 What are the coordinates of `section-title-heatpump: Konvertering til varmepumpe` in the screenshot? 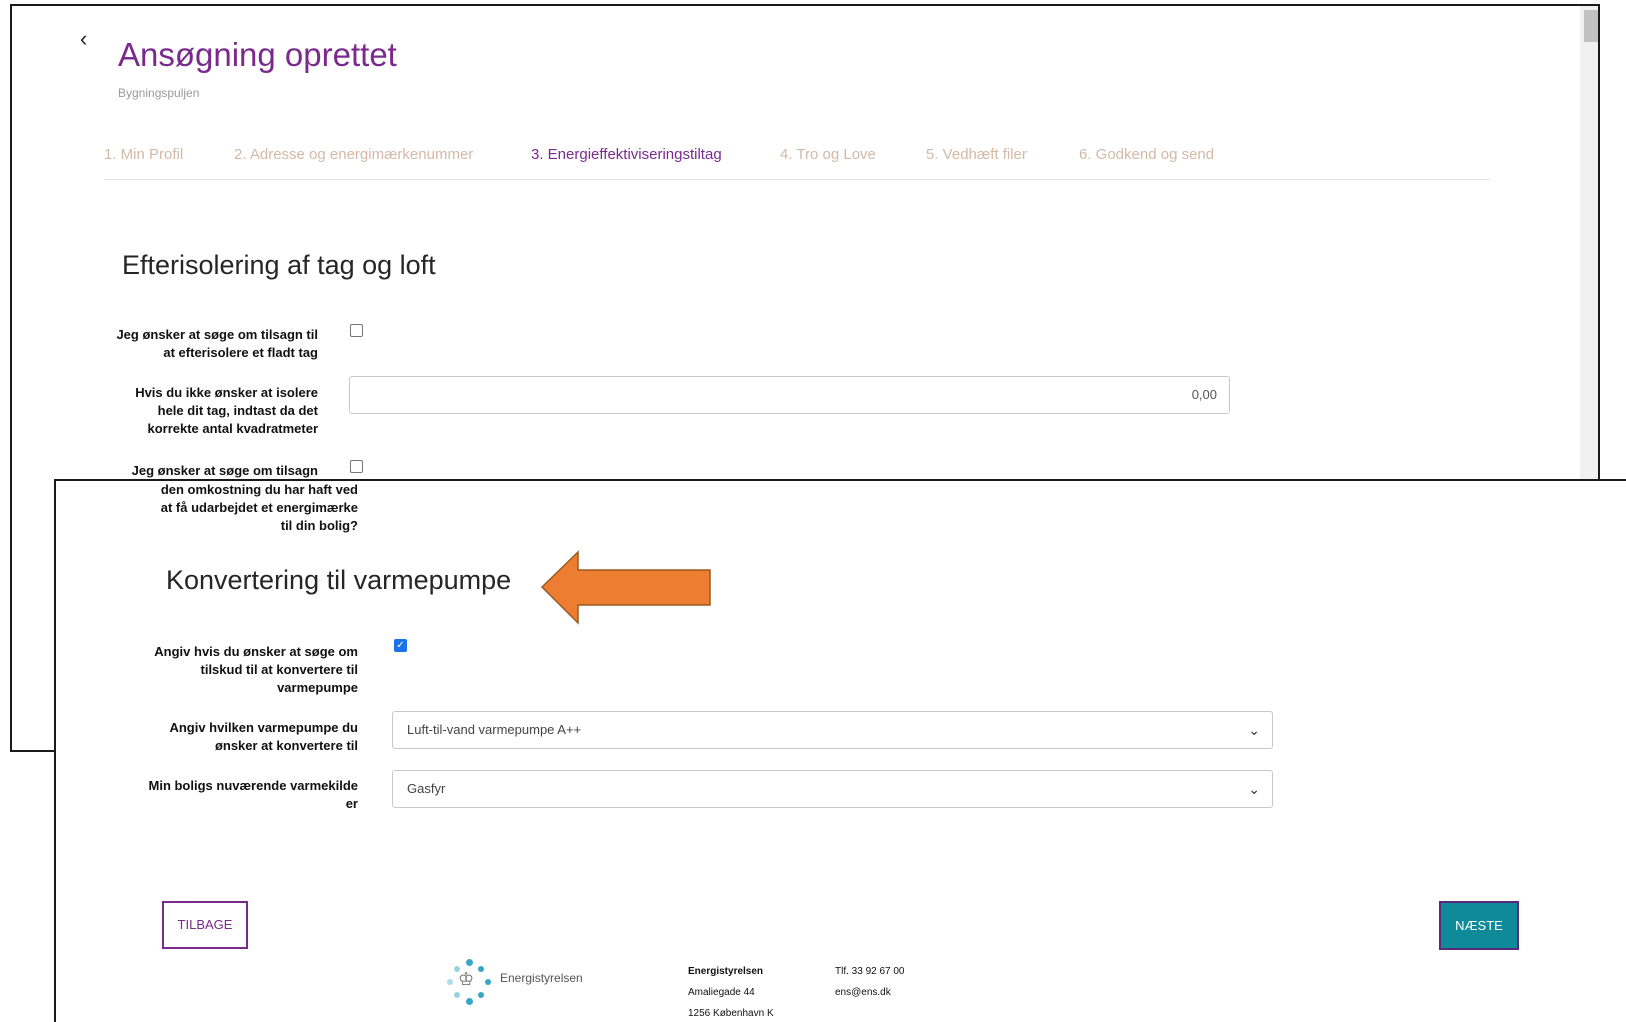 It's located at (339, 580).